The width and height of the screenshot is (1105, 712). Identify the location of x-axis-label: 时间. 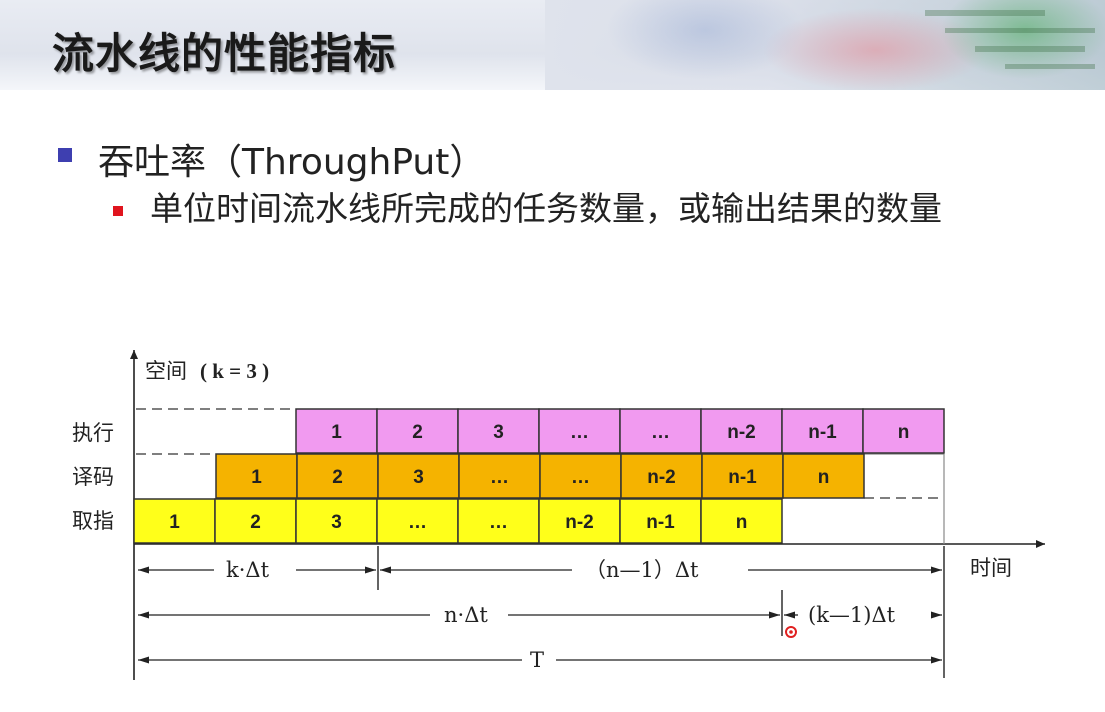
(991, 568).